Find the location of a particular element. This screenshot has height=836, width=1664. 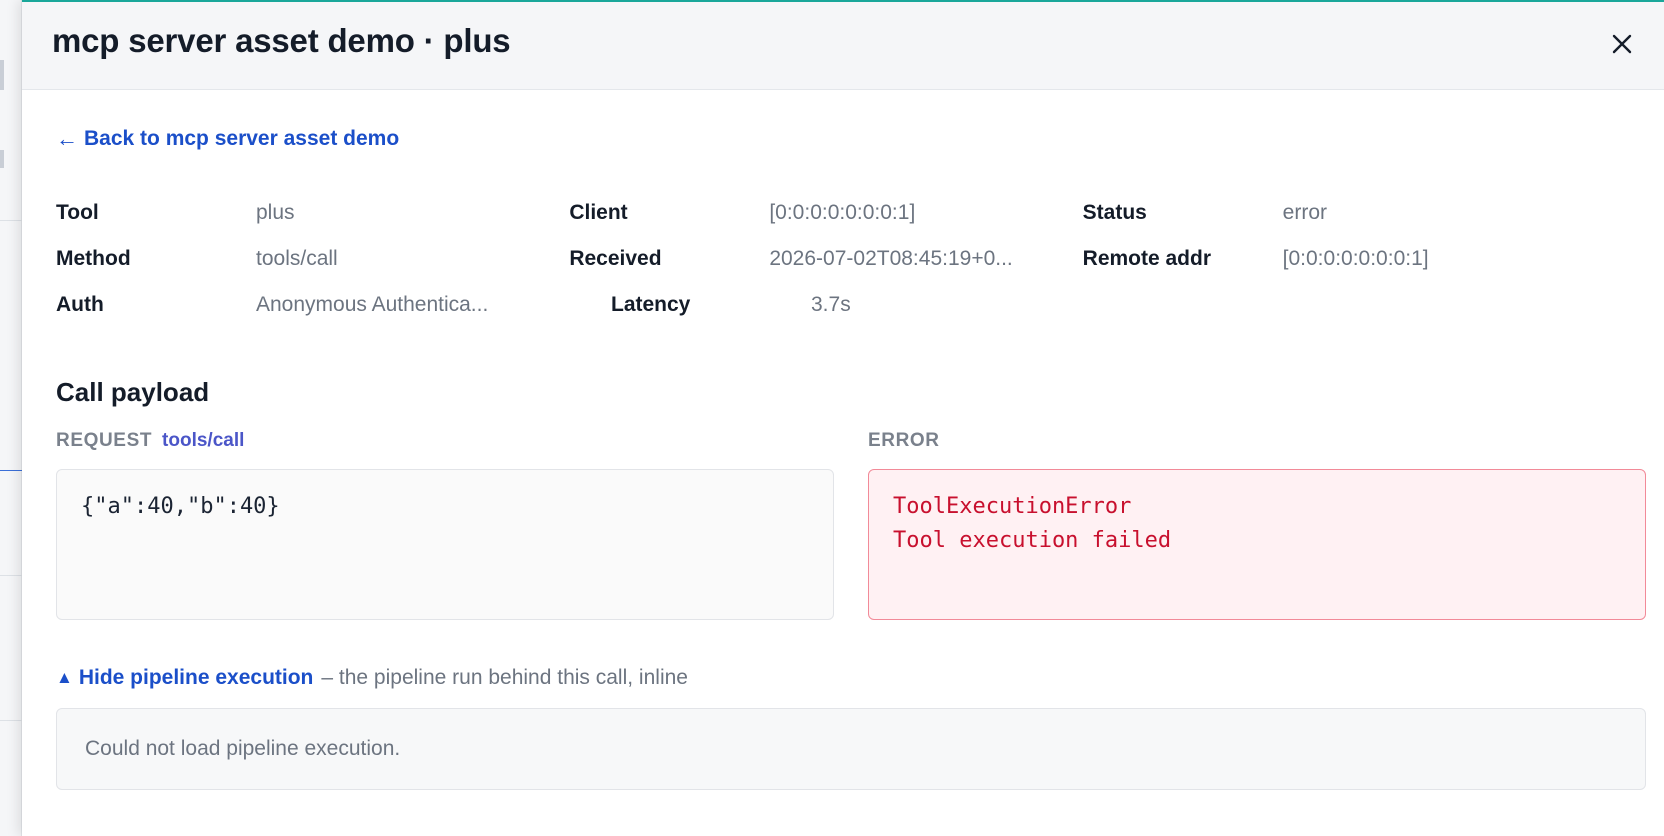

metadata-value: 3.7s is located at coordinates (831, 304).